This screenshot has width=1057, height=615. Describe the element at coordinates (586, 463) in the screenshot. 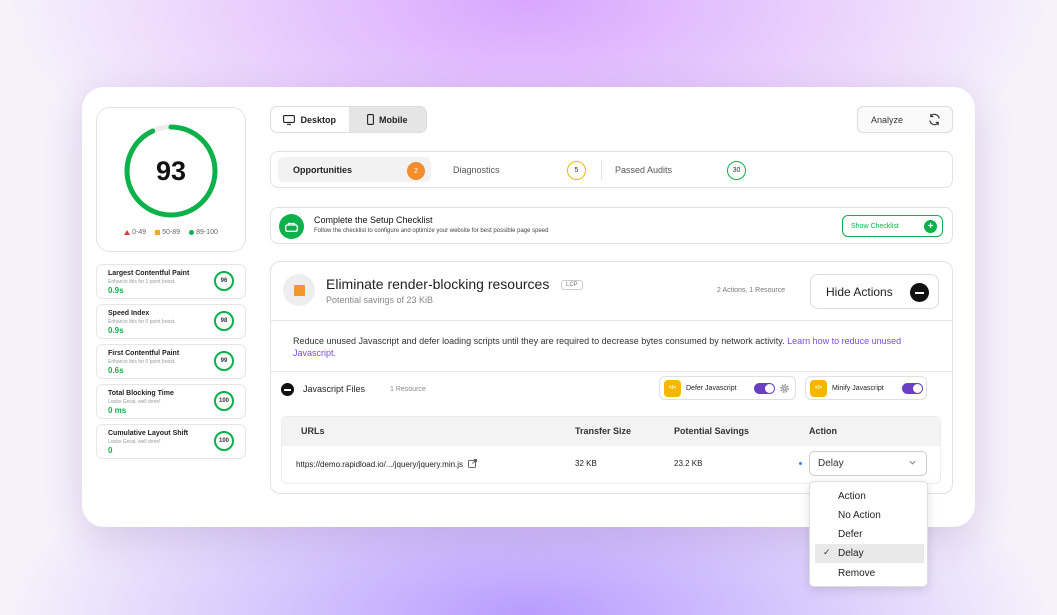

I see `transfer-size-cell: 32 KB` at that location.